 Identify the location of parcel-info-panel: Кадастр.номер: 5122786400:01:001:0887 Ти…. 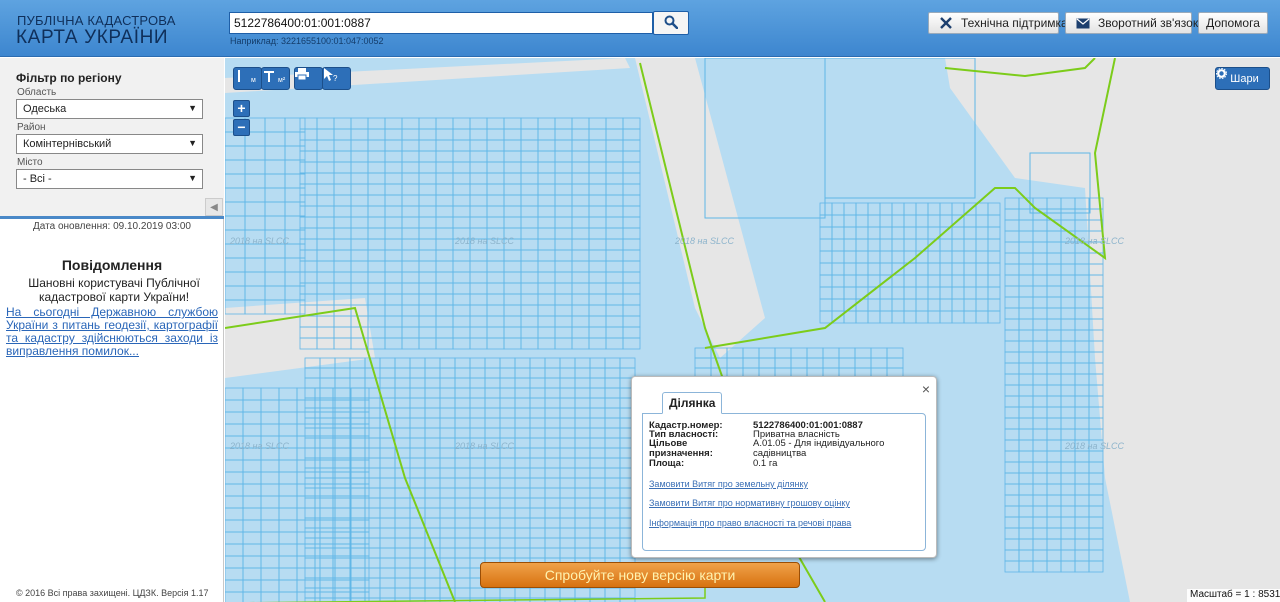
(784, 482).